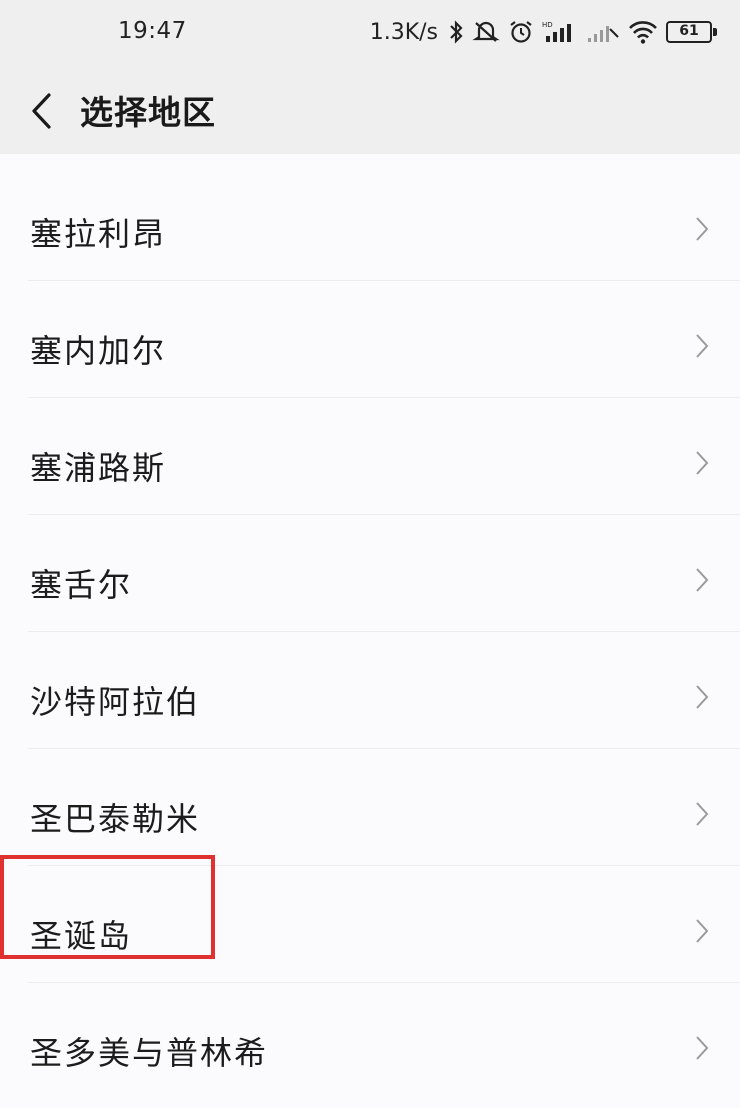 Image resolution: width=740 pixels, height=1108 pixels. Describe the element at coordinates (81, 936) in the screenshot. I see `region-label: 圣诞岛` at that location.